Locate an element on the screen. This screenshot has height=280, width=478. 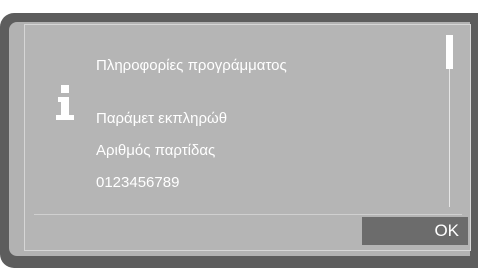
dialog-title: Πληροφορίες προγράμματος is located at coordinates (191, 65).